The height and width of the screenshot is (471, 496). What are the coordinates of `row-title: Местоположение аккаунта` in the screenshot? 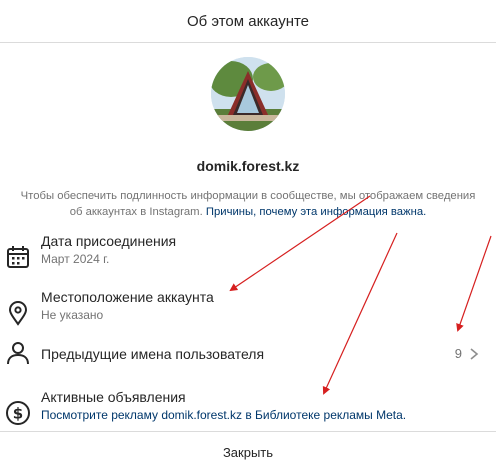 It's located at (127, 297).